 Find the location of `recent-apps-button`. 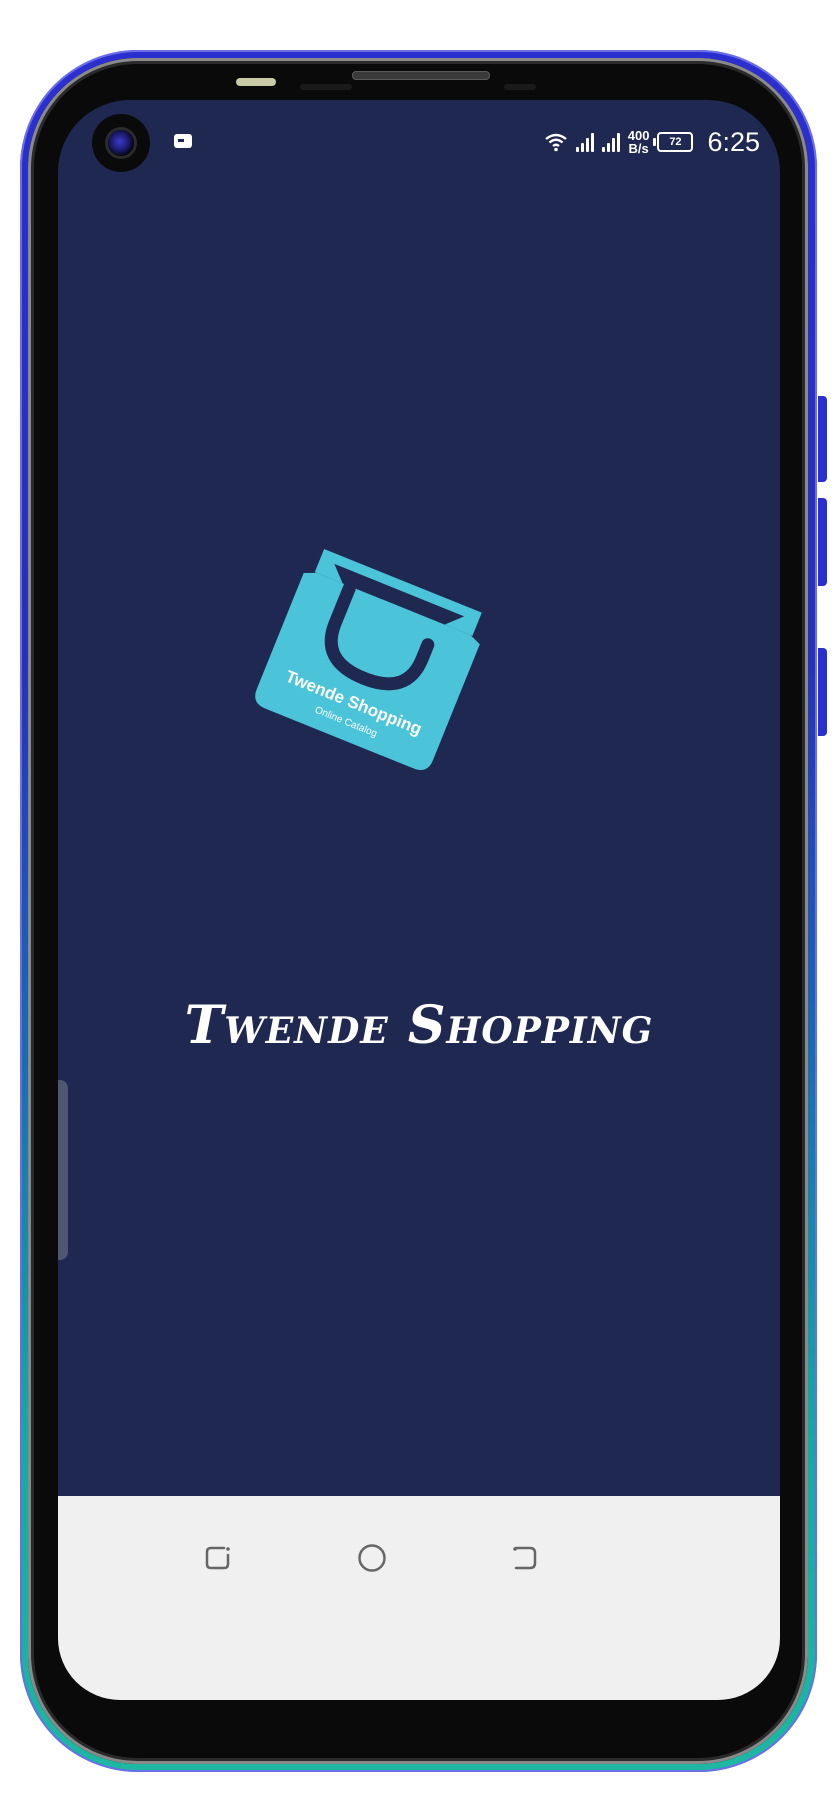

recent-apps-button is located at coordinates (218, 1558).